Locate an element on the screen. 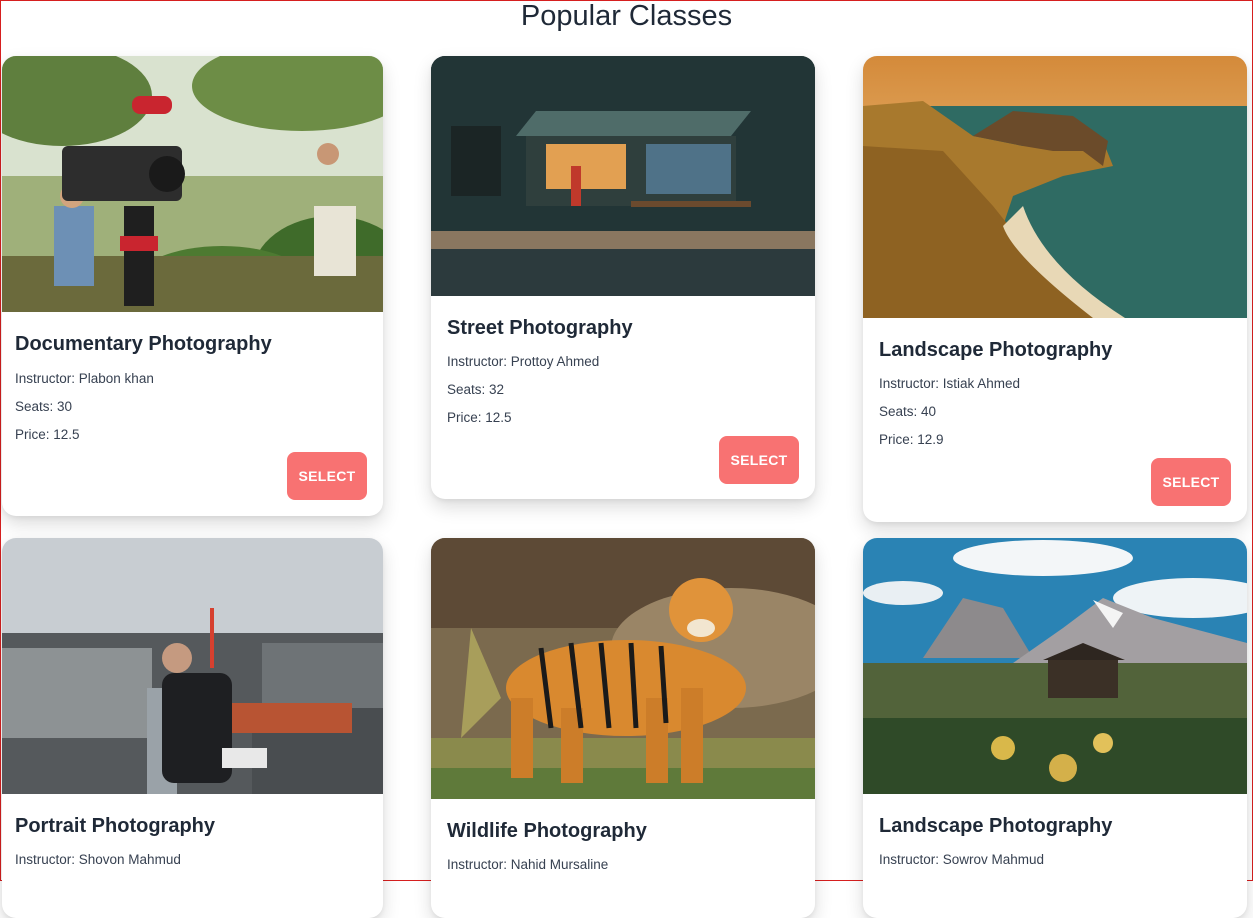  instructor-text: Instructor: Shovon Mahmud is located at coordinates (98, 859).